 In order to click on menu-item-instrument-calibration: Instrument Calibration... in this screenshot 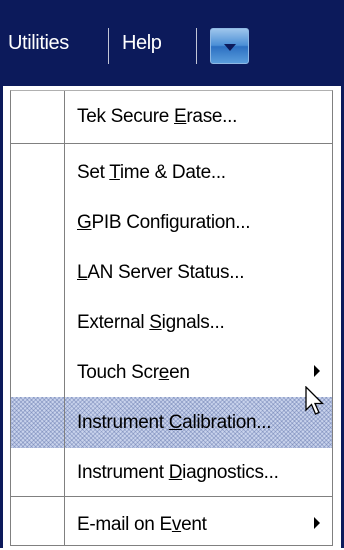, I will do `click(171, 422)`.